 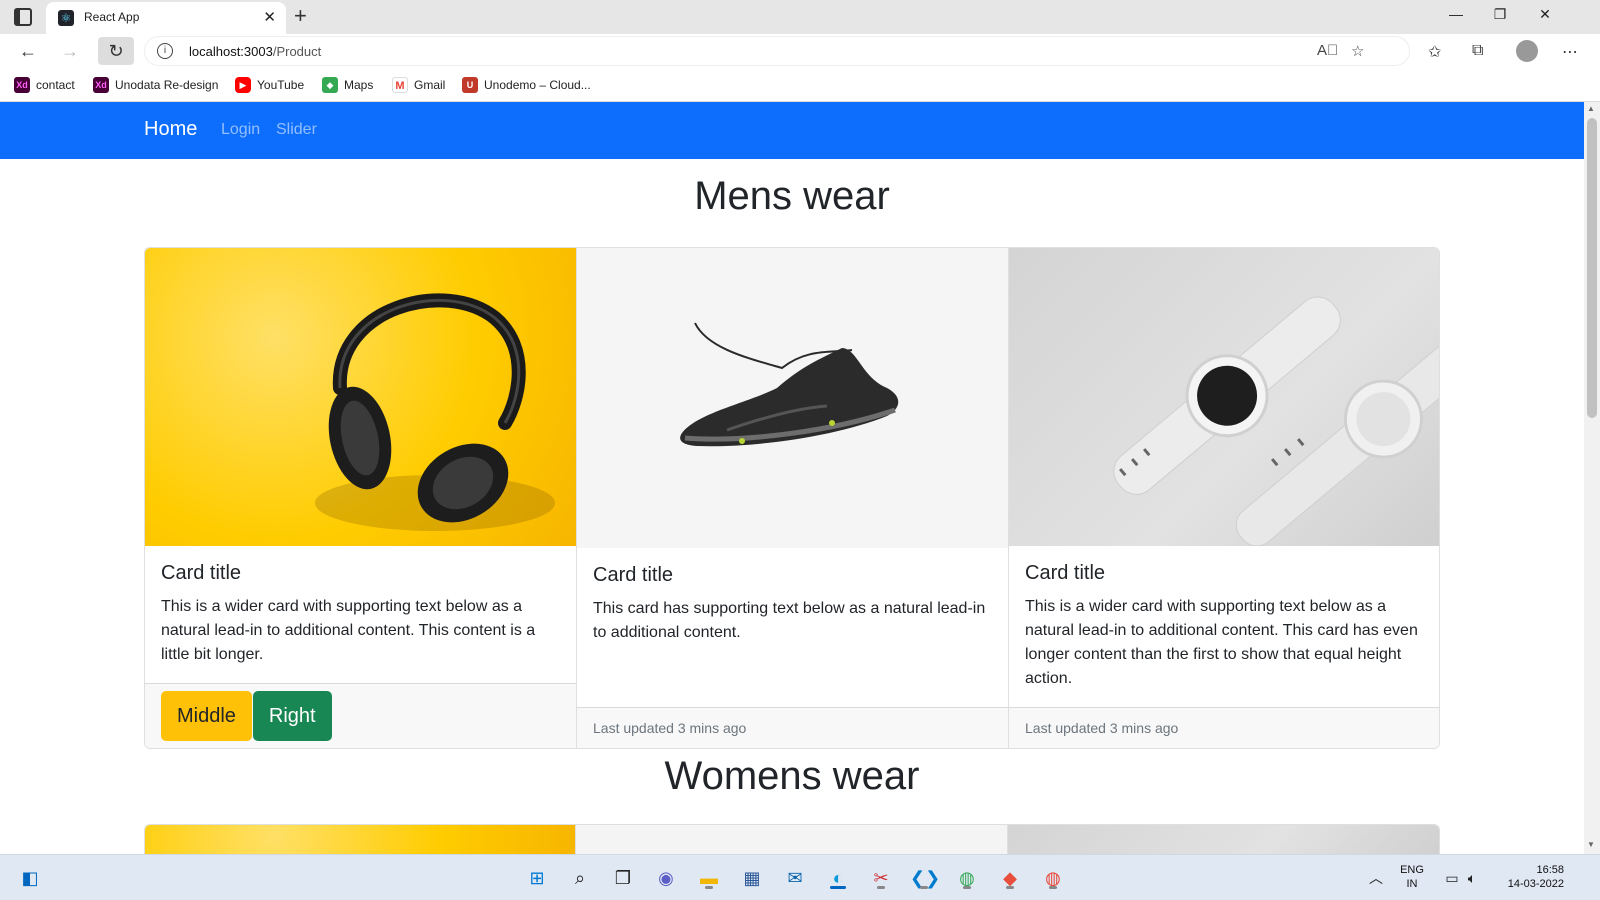 I want to click on close-window-button: ✕, so click(x=1545, y=14).